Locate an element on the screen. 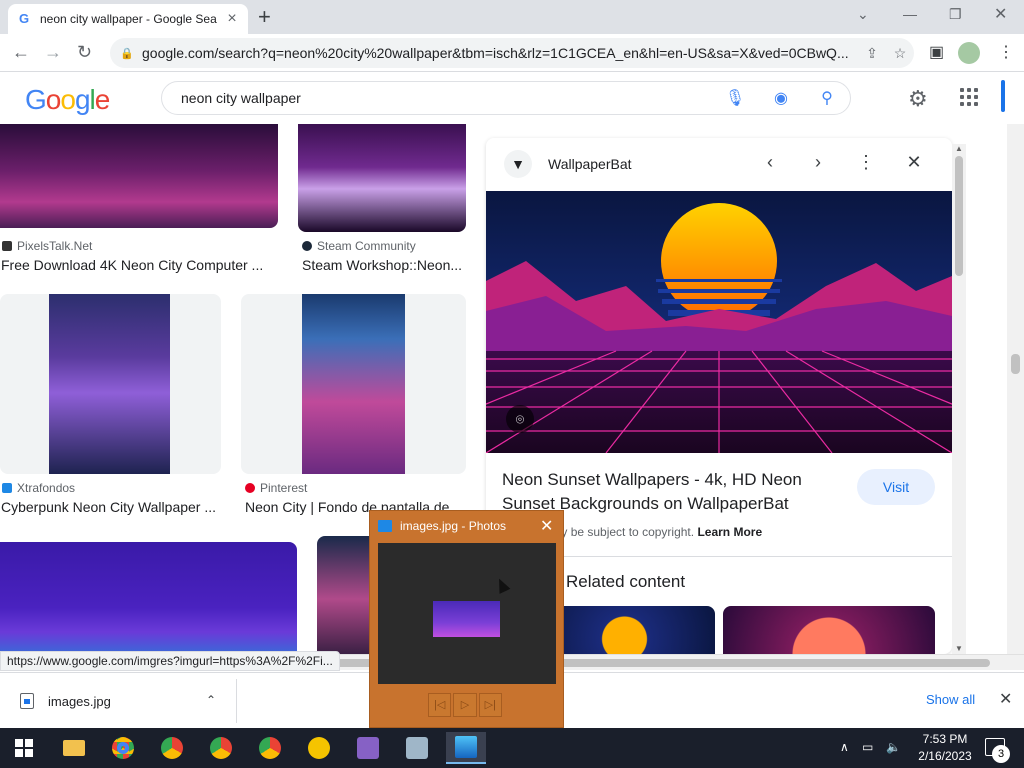  photos-button is located at coordinates (466, 748).